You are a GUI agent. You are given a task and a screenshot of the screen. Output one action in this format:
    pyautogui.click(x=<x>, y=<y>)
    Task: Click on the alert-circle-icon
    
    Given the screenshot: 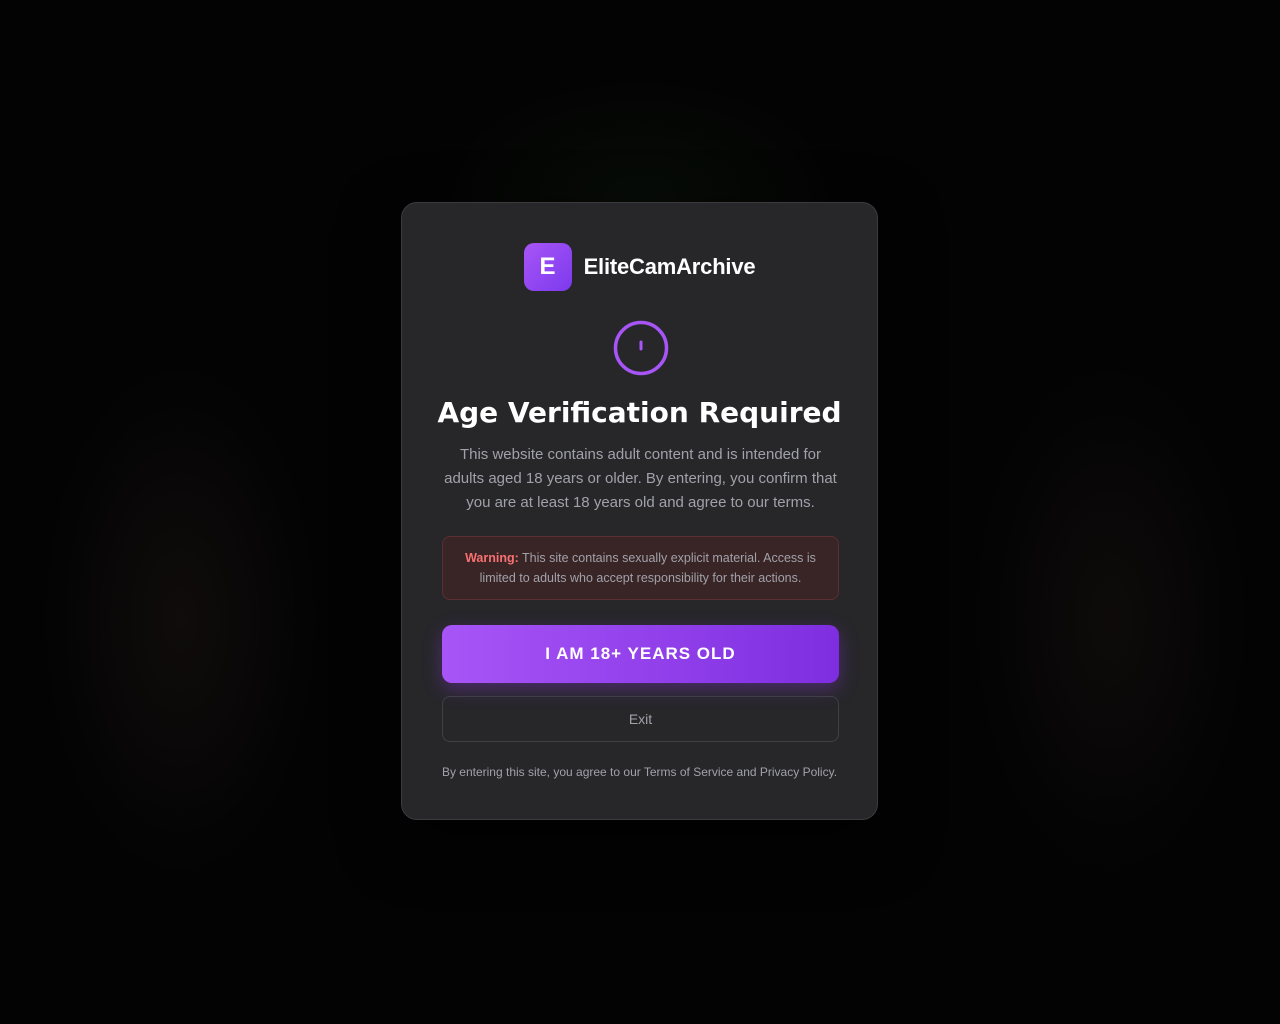 What is the action you would take?
    pyautogui.click(x=641, y=348)
    